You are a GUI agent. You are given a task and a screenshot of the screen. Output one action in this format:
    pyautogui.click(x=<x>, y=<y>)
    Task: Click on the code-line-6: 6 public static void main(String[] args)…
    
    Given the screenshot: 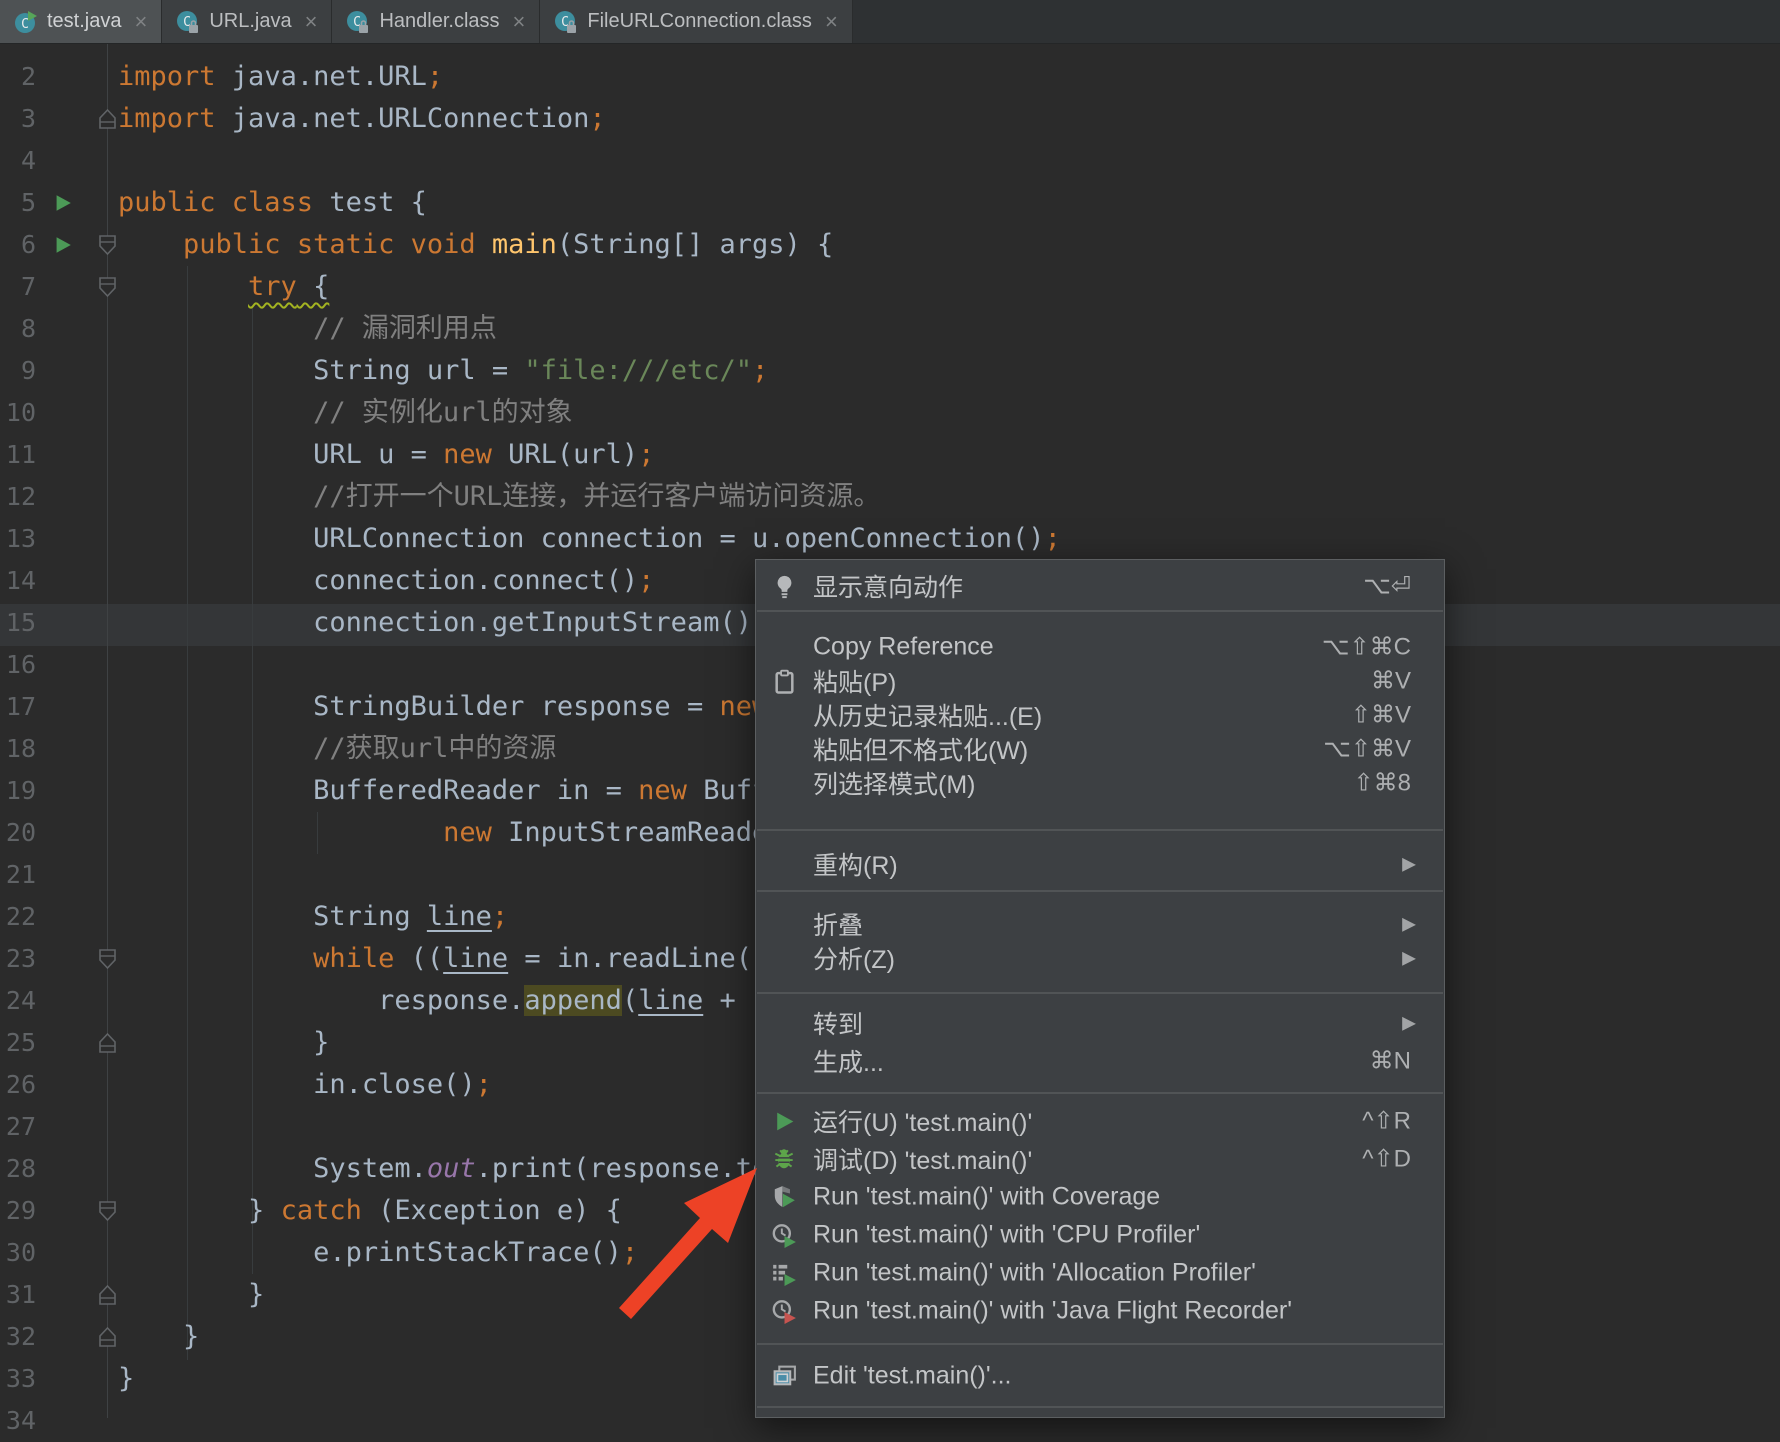 What is the action you would take?
    pyautogui.click(x=890, y=245)
    